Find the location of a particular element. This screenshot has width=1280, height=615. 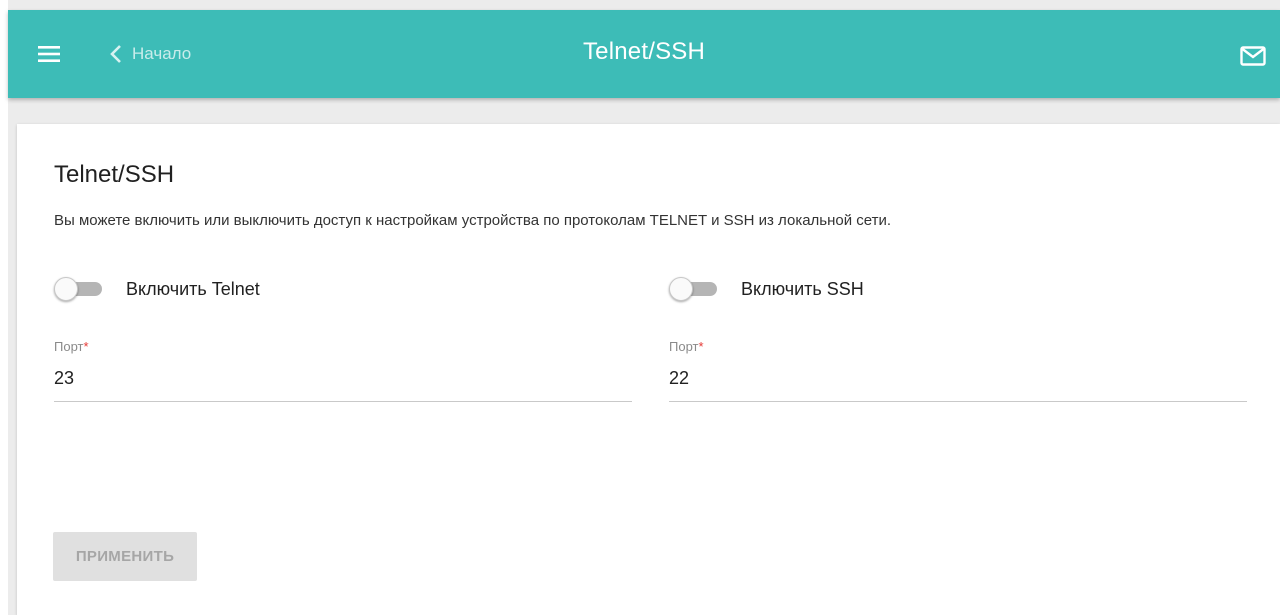

ssh-port-field: Порт* is located at coordinates (958, 370).